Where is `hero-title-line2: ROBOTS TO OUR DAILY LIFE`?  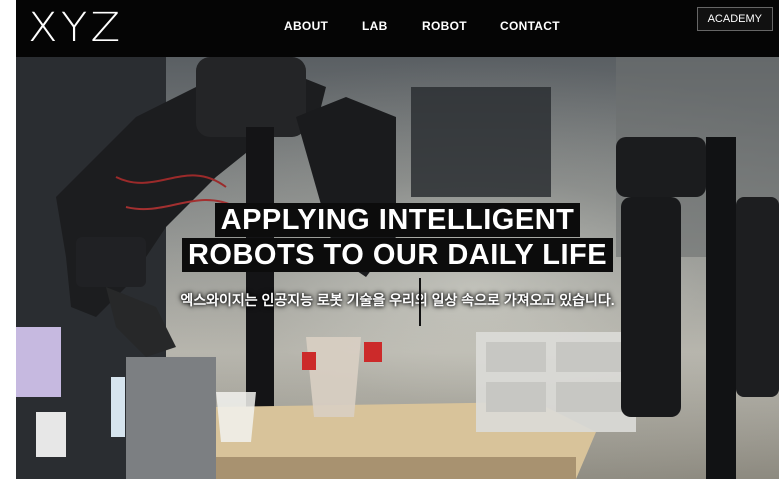
hero-title-line2: ROBOTS TO OUR DAILY LIFE is located at coordinates (397, 255).